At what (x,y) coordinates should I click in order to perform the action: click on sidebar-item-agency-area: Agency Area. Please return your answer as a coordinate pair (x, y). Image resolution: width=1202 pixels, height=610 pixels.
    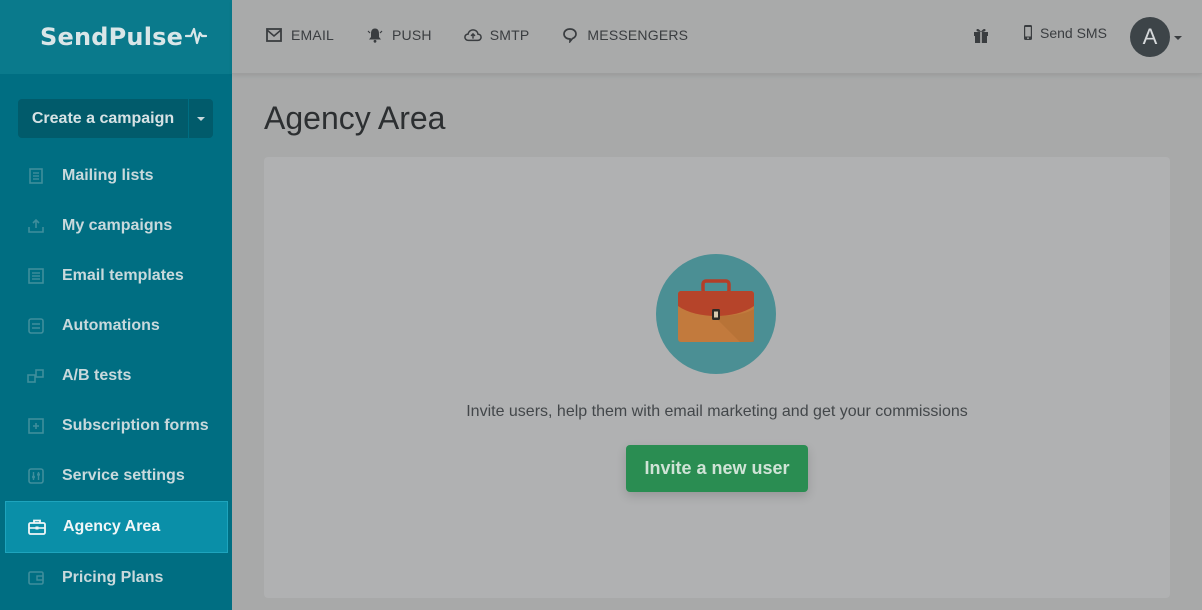
    Looking at the image, I should click on (116, 527).